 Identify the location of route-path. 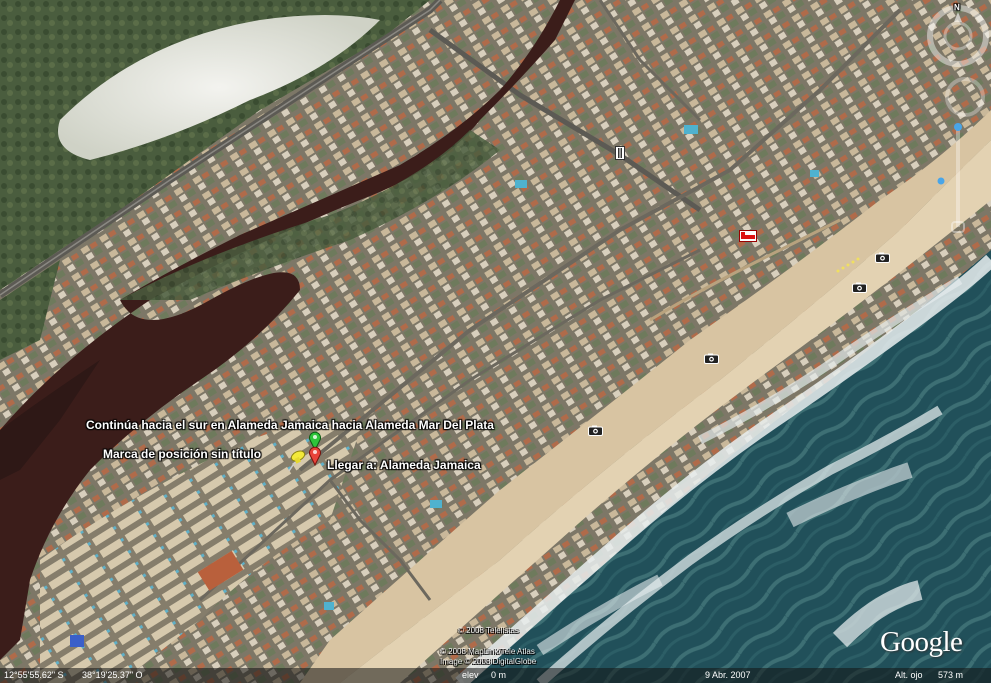
(316, 448).